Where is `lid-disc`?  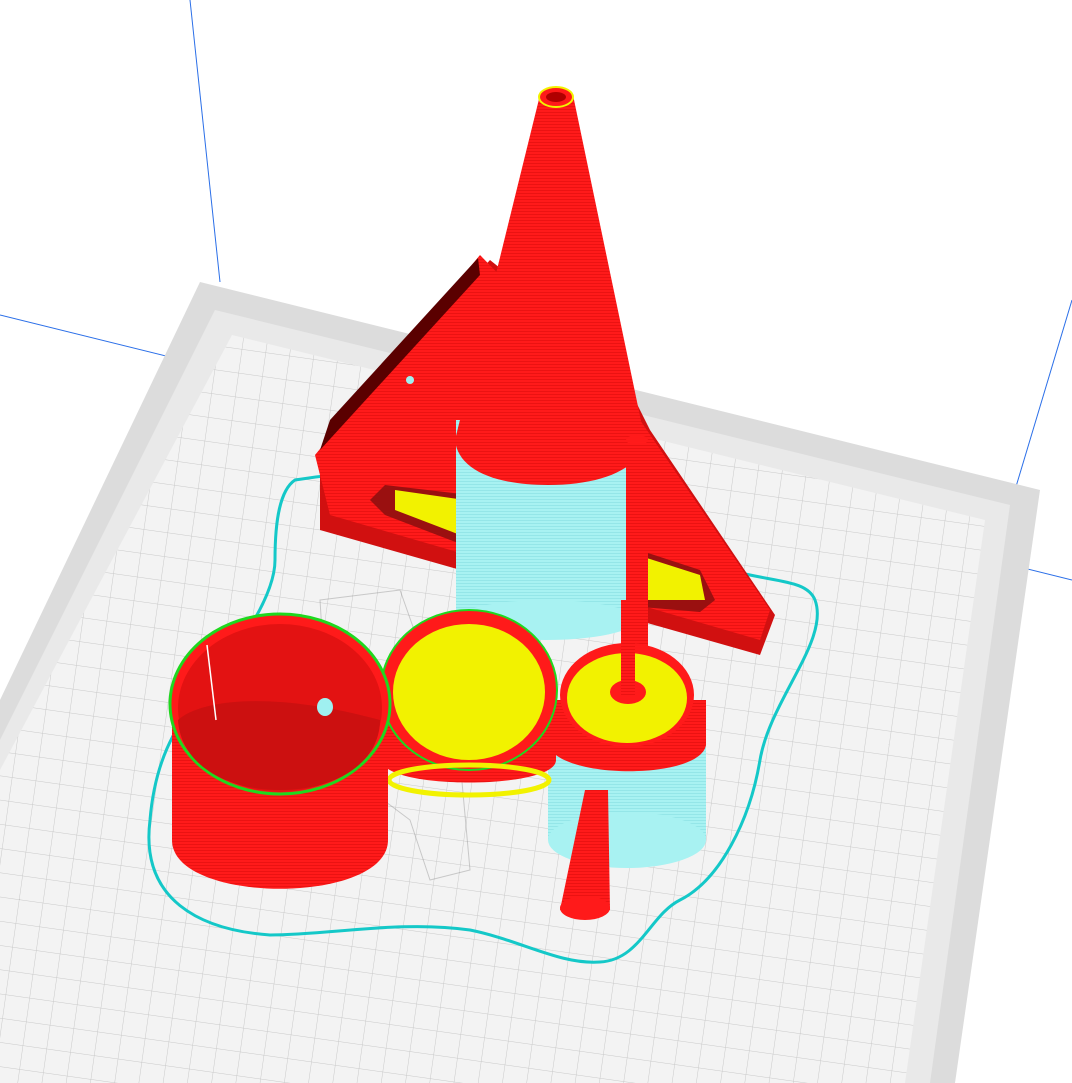
lid-disc is located at coordinates (469, 703).